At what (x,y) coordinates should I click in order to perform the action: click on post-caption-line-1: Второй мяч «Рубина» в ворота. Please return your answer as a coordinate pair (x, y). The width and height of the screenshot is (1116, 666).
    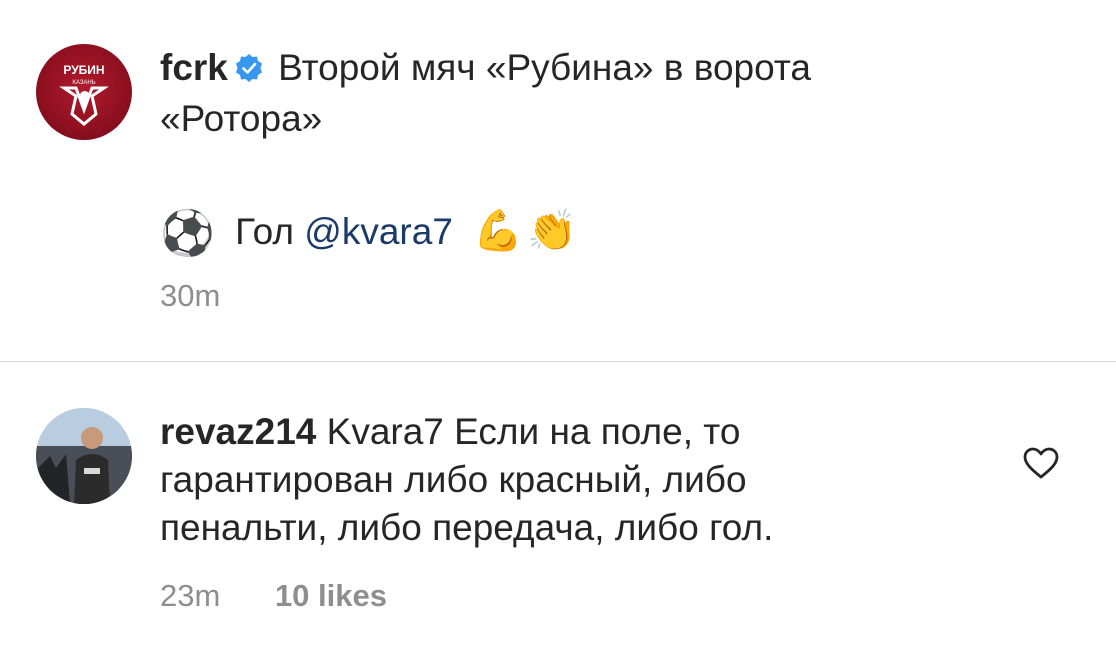
    Looking at the image, I should click on (544, 67).